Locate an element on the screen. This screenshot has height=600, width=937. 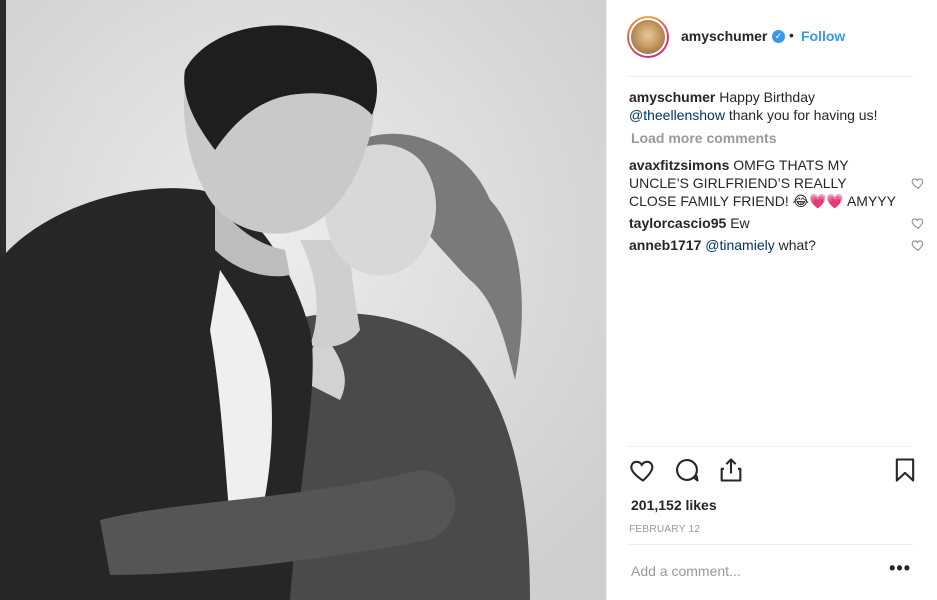
post-actions-bar is located at coordinates (774, 473).